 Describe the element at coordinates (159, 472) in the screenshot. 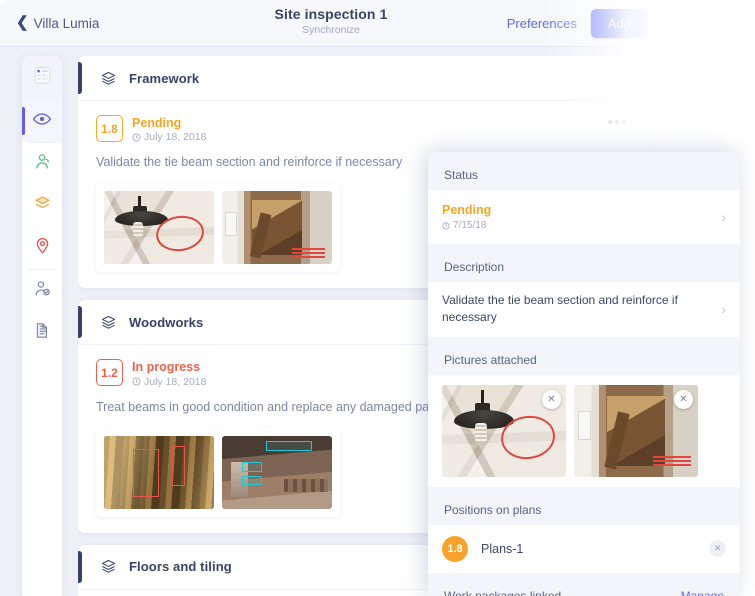

I see `thumbnail-wooden-beams` at that location.